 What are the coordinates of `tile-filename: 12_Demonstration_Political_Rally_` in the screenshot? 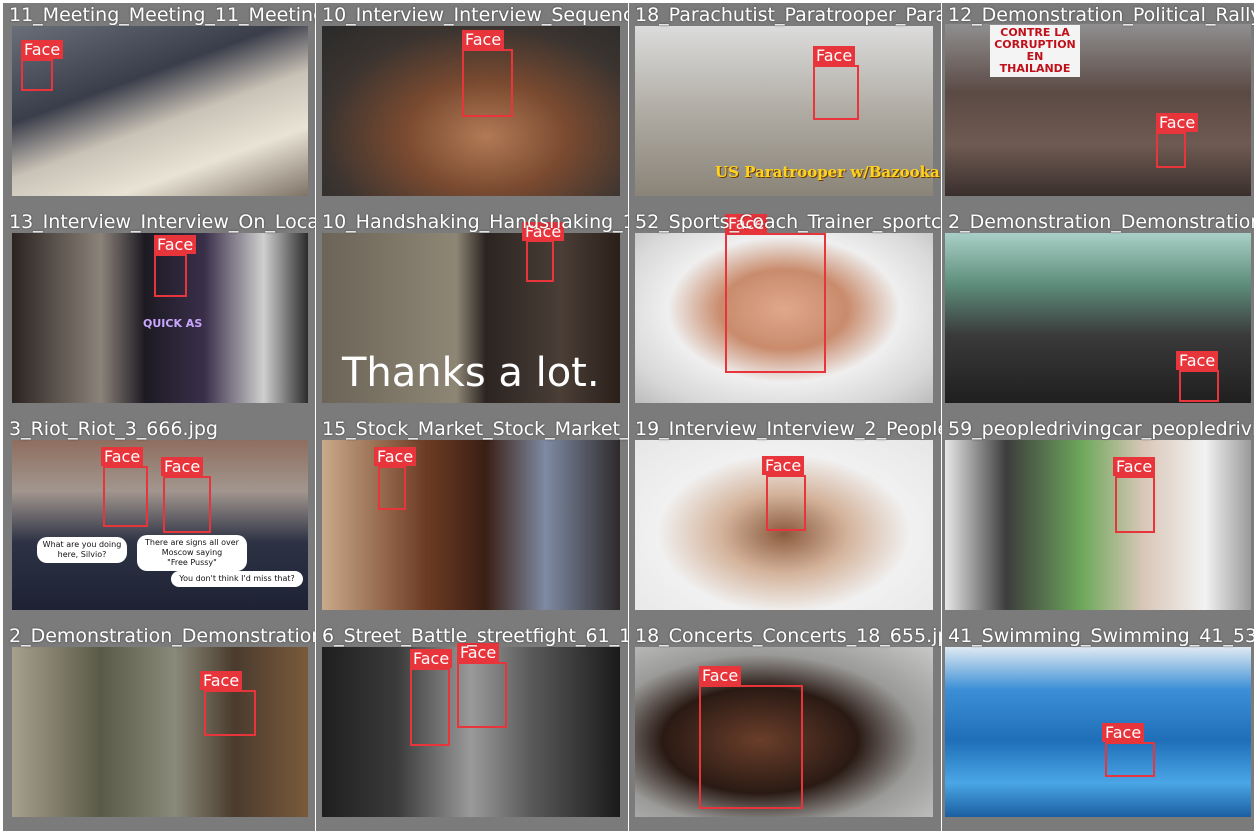 It's located at (1101, 15).